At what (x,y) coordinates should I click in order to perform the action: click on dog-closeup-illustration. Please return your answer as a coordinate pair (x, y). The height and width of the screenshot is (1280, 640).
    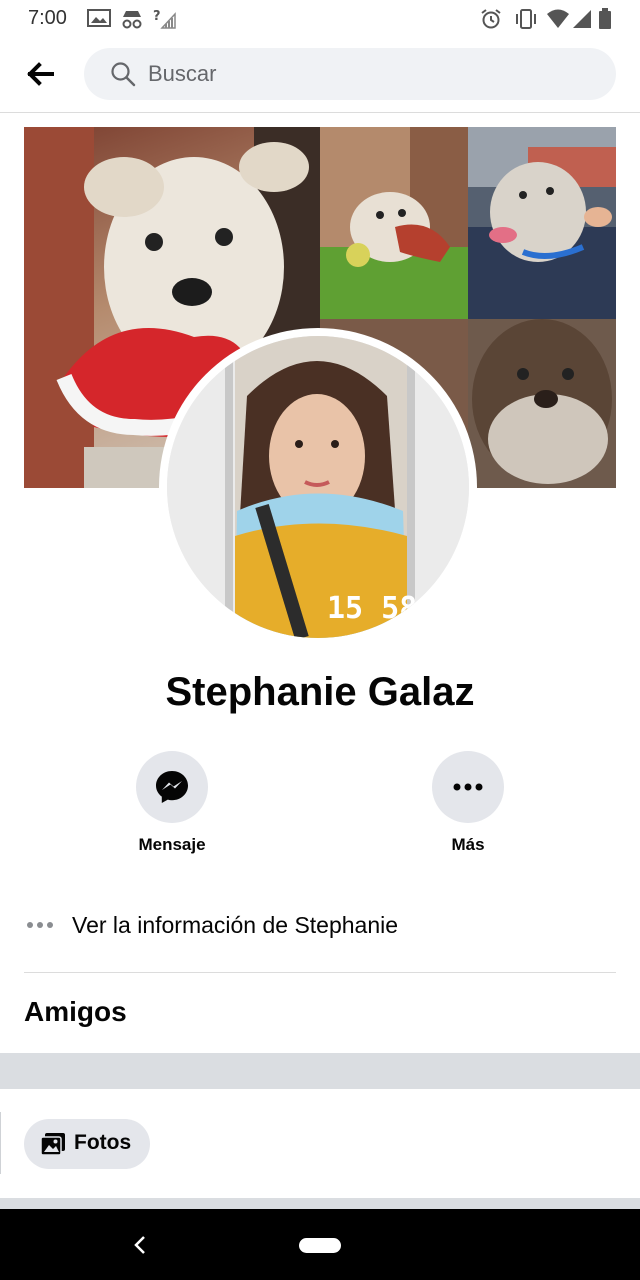
    Looking at the image, I should click on (542, 401).